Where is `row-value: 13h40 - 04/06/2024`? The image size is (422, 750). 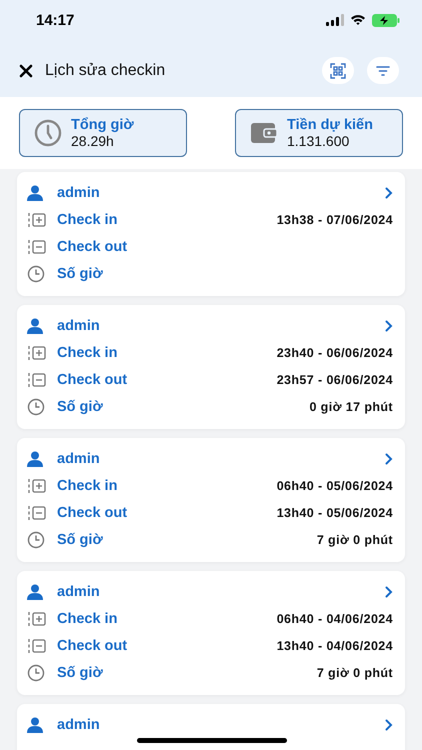
row-value: 13h40 - 04/06/2024 is located at coordinates (334, 645).